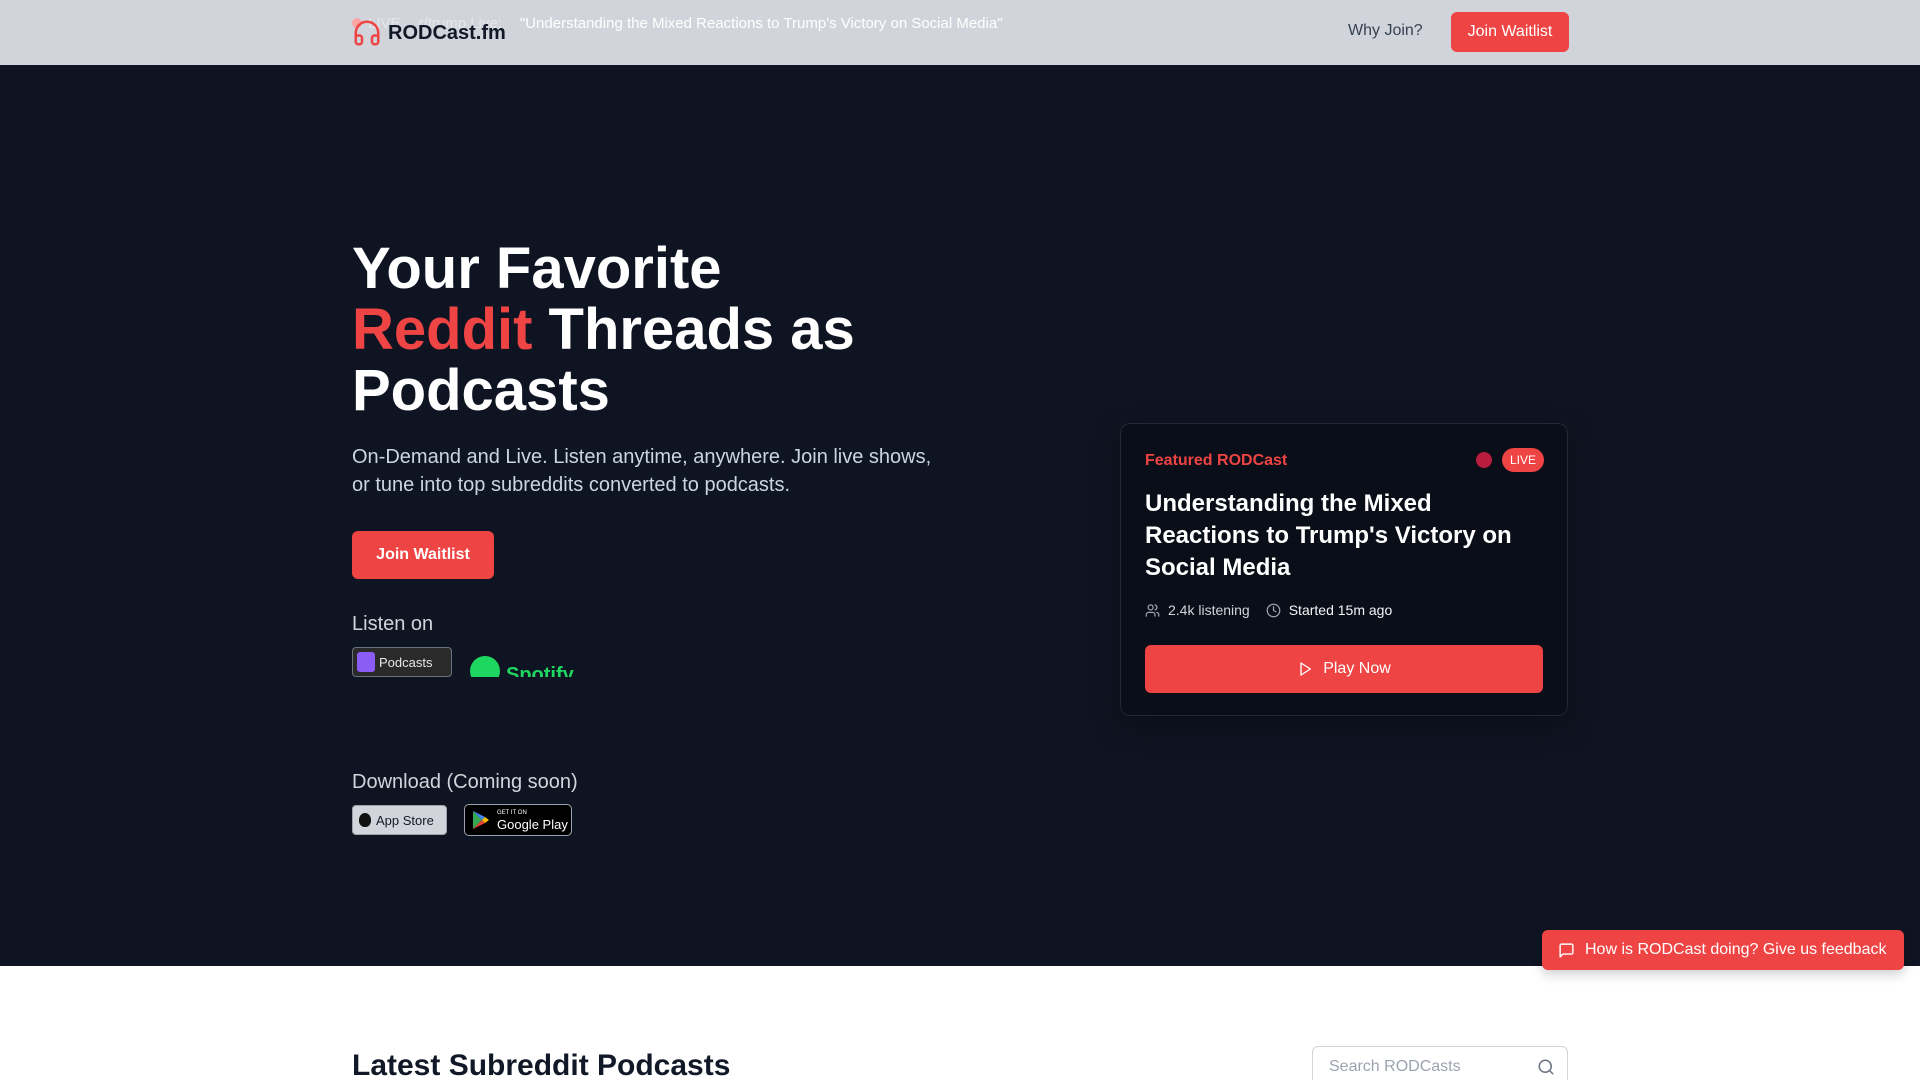  What do you see at coordinates (1273, 610) in the screenshot?
I see `clock-icon` at bounding box center [1273, 610].